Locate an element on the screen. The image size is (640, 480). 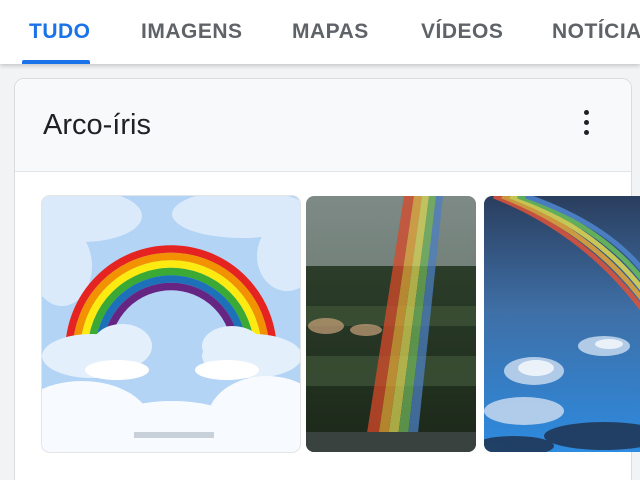
search-tab-bar: TUDO IMAGENS MAPAS VÍDEOS NOTÍCIAS is located at coordinates (320, 32).